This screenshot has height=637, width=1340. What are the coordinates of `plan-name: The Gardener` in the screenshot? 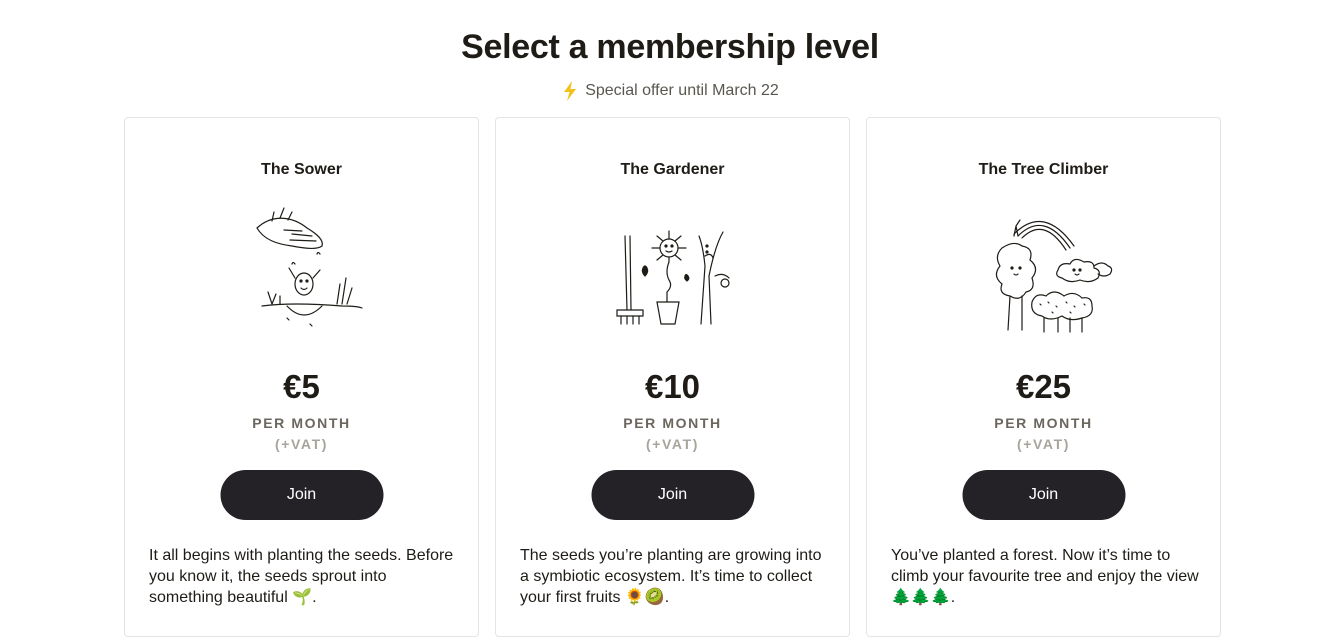 It's located at (672, 169).